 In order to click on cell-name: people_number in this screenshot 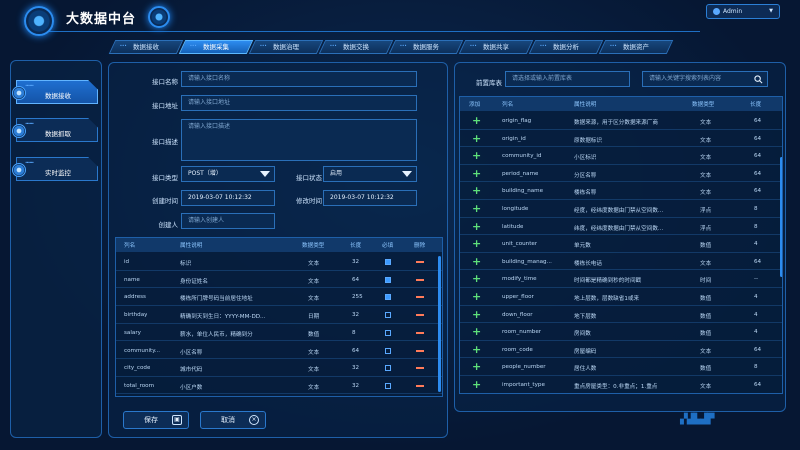, I will do `click(524, 367)`.